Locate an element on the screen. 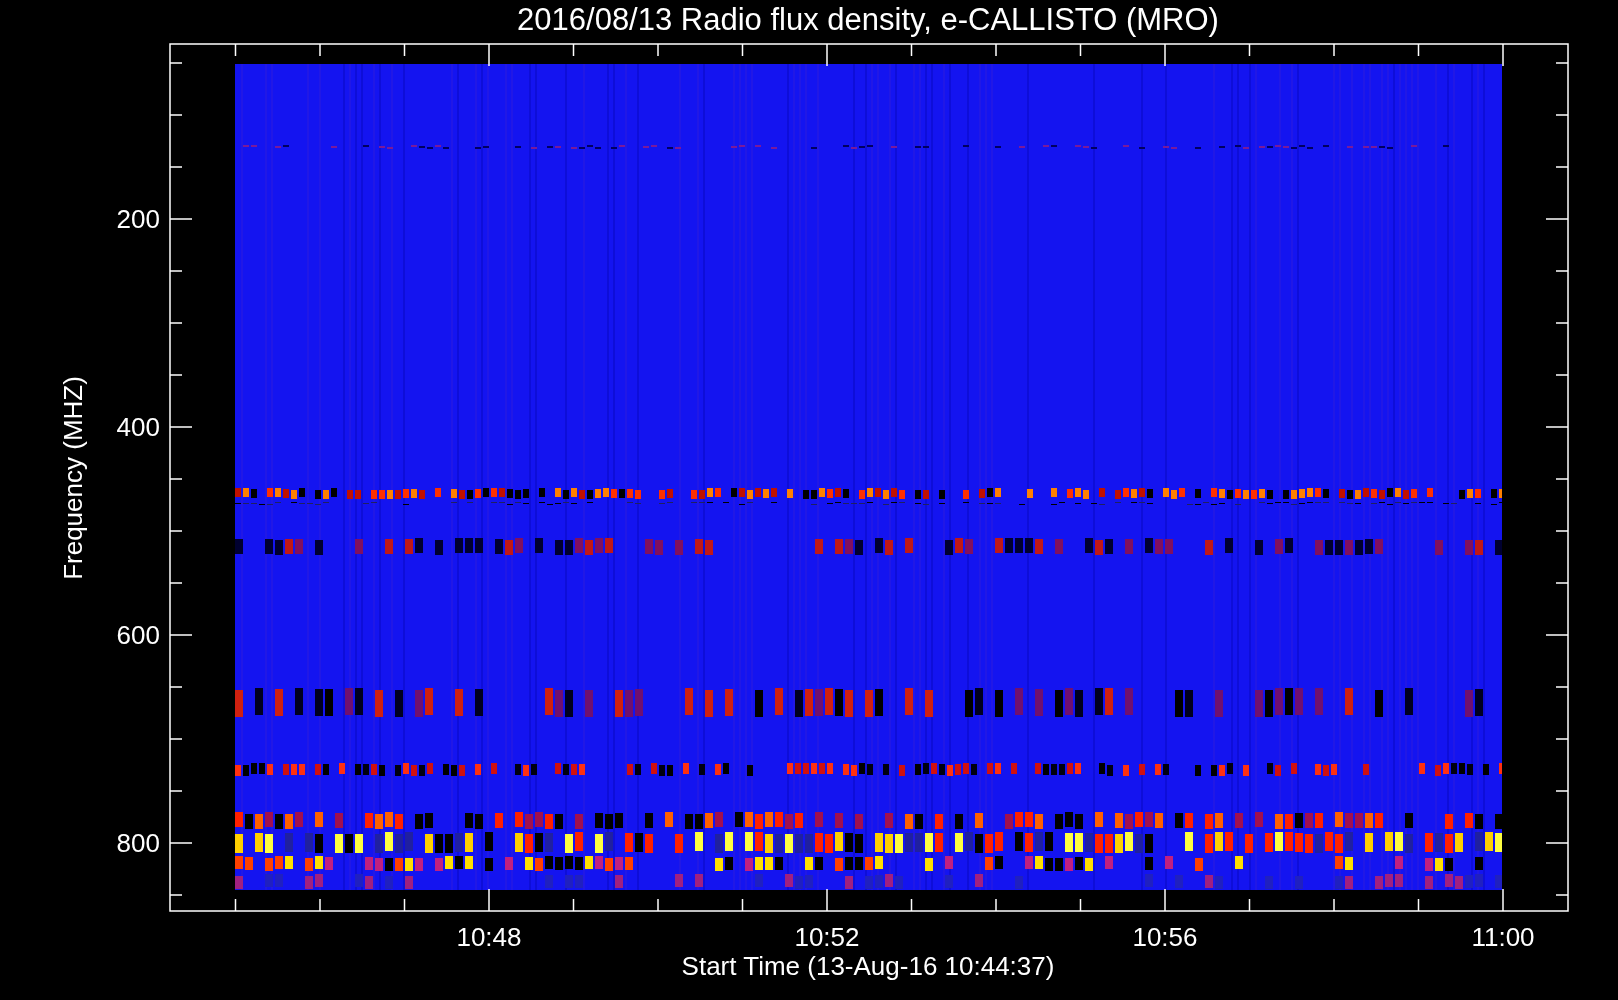 The image size is (1618, 1000). y-tick-label: 200 is located at coordinates (138, 219).